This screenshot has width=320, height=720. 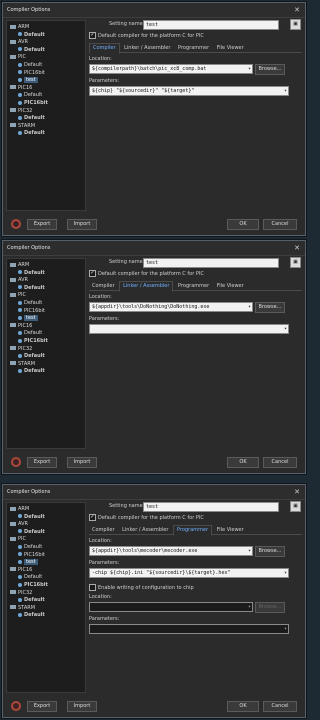 I want to click on location-input: ${compilerpath}\batch\pic_xc8_comp.bat ▾, so click(x=171, y=69).